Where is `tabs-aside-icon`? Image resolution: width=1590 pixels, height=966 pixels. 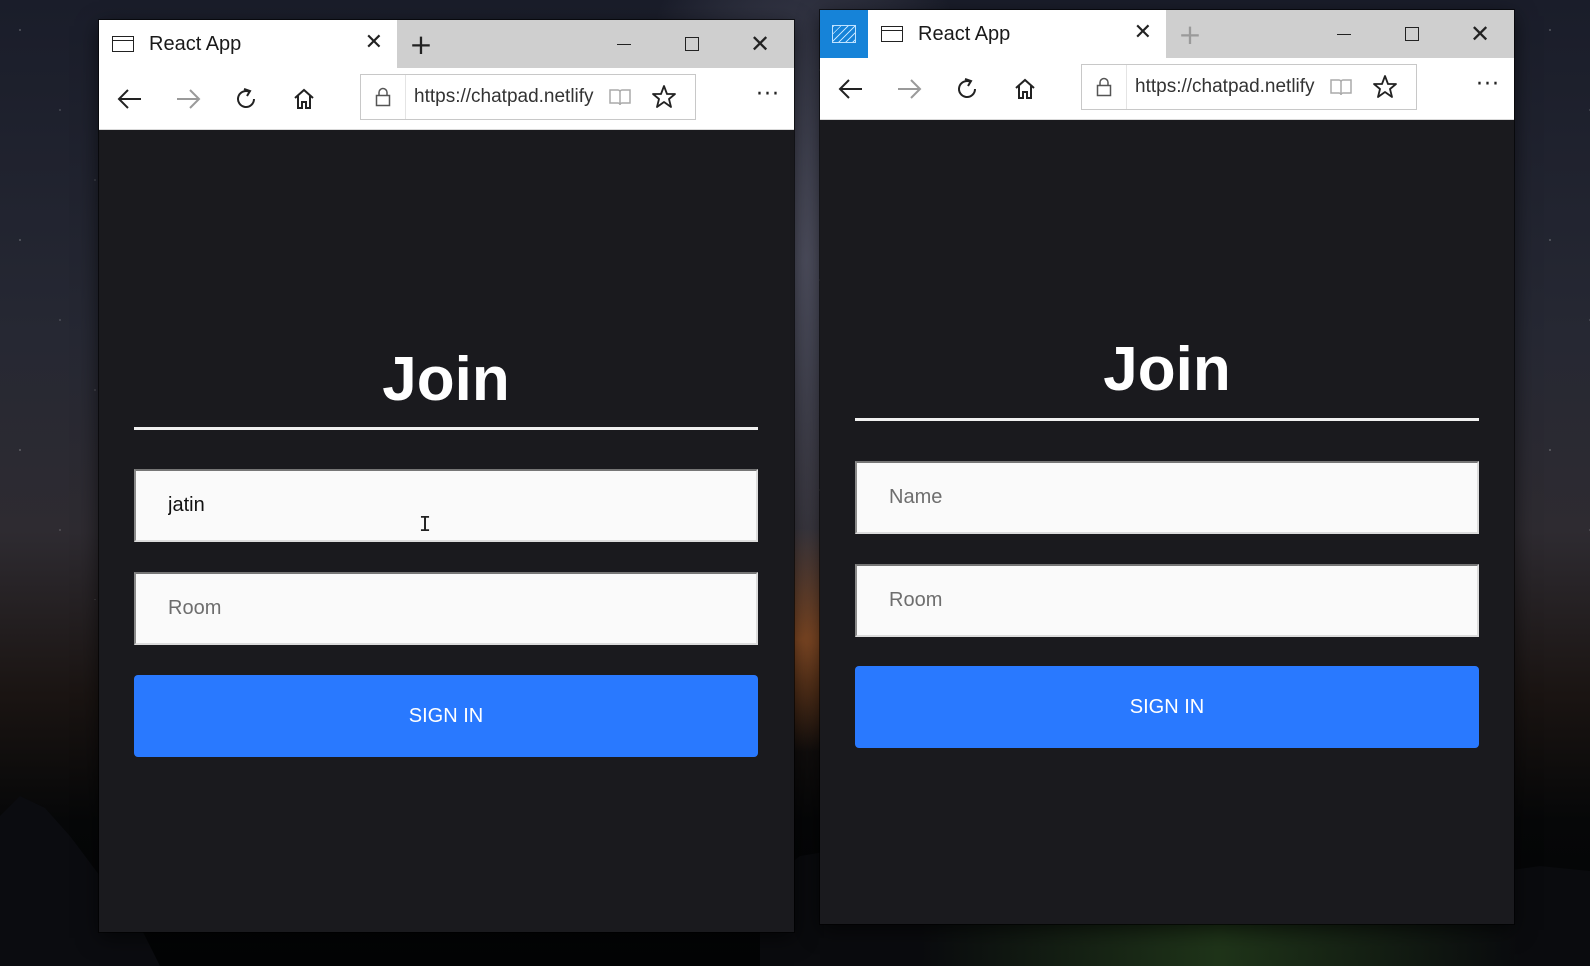
tabs-aside-icon is located at coordinates (844, 34).